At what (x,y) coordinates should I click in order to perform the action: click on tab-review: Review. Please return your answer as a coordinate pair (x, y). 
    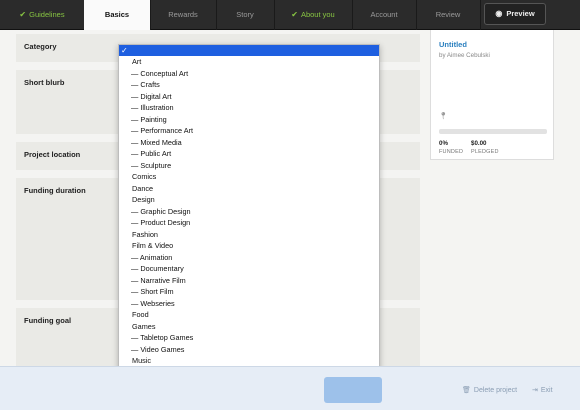
    Looking at the image, I should click on (448, 15).